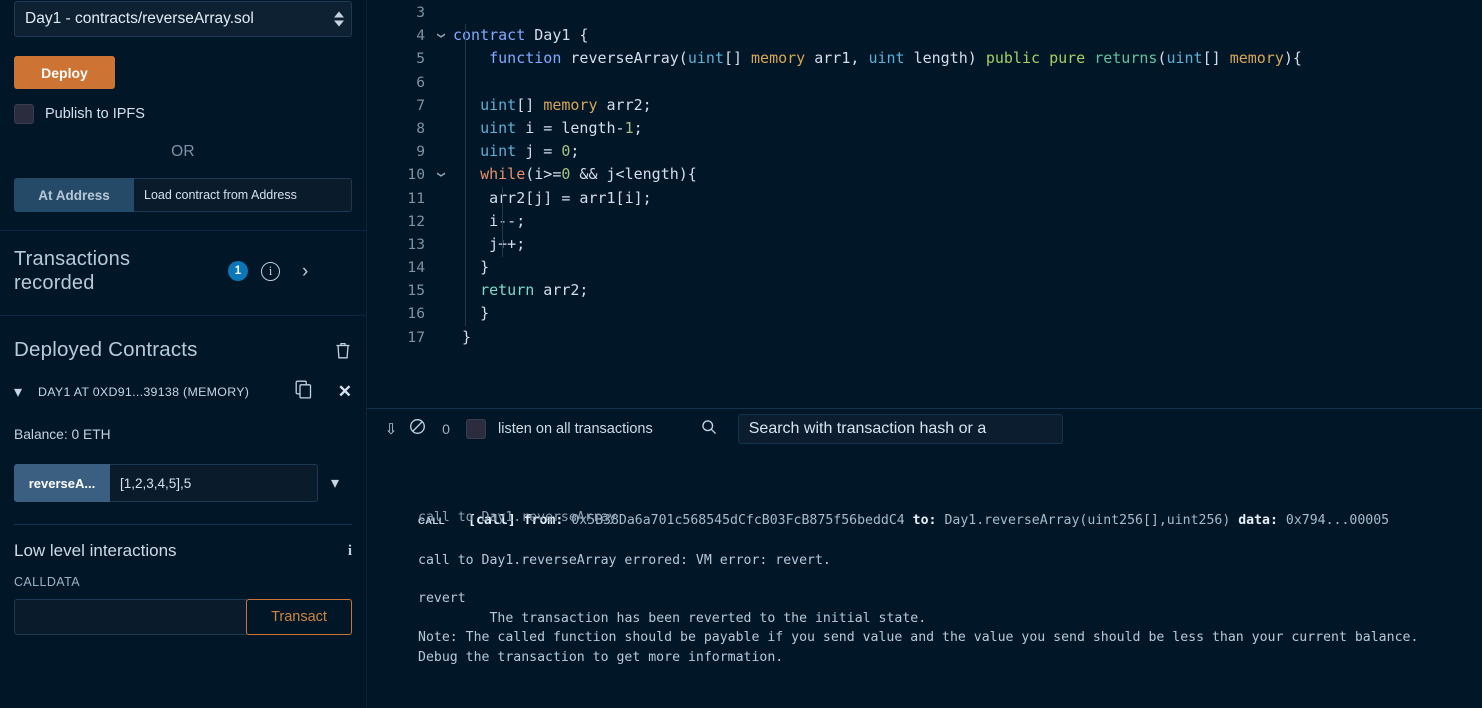  What do you see at coordinates (924, 520) in the screenshot?
I see `call-to-key: to:` at bounding box center [924, 520].